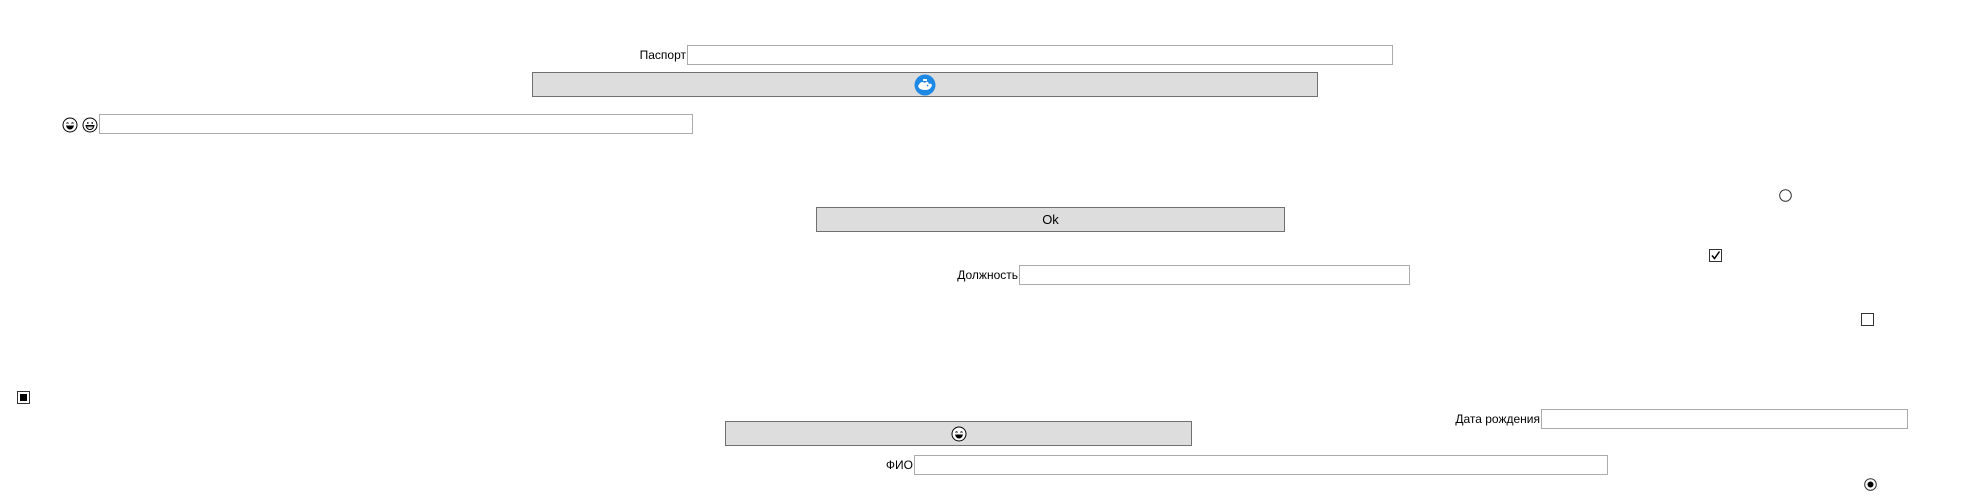 The image size is (1980, 498). What do you see at coordinates (1724, 419) in the screenshot?
I see `birthdate-input` at bounding box center [1724, 419].